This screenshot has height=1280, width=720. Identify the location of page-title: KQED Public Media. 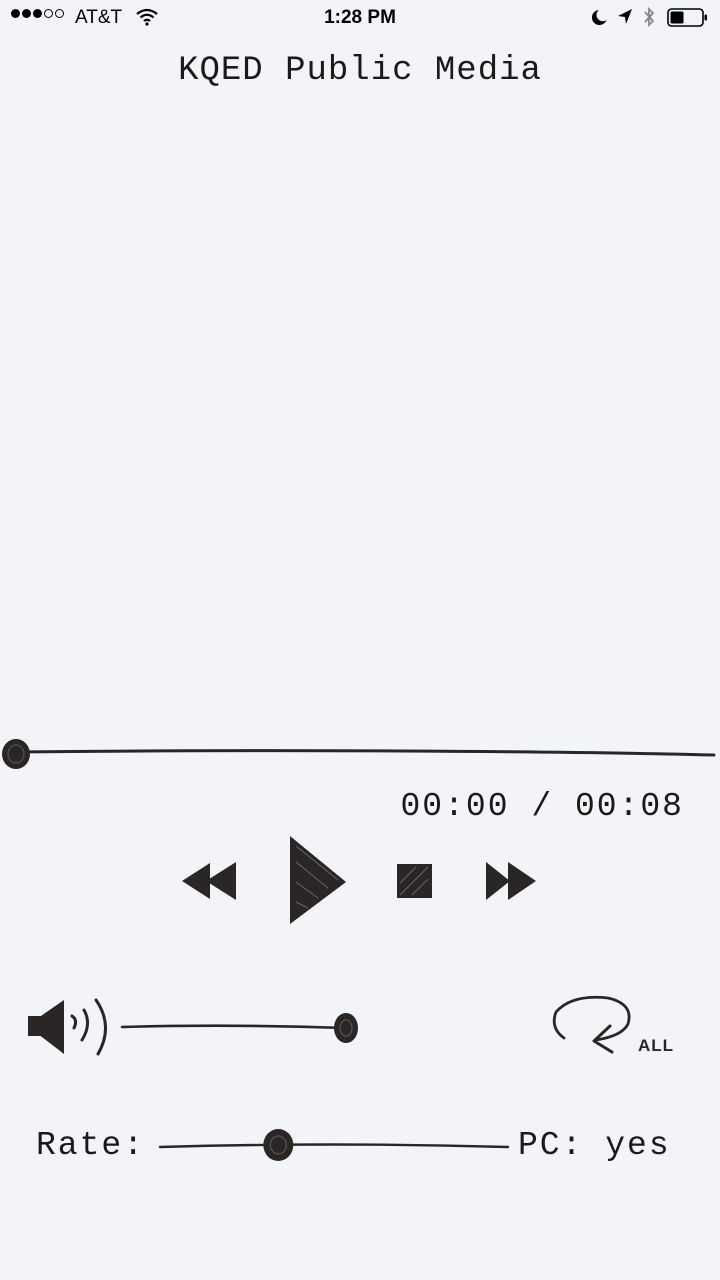
(360, 71).